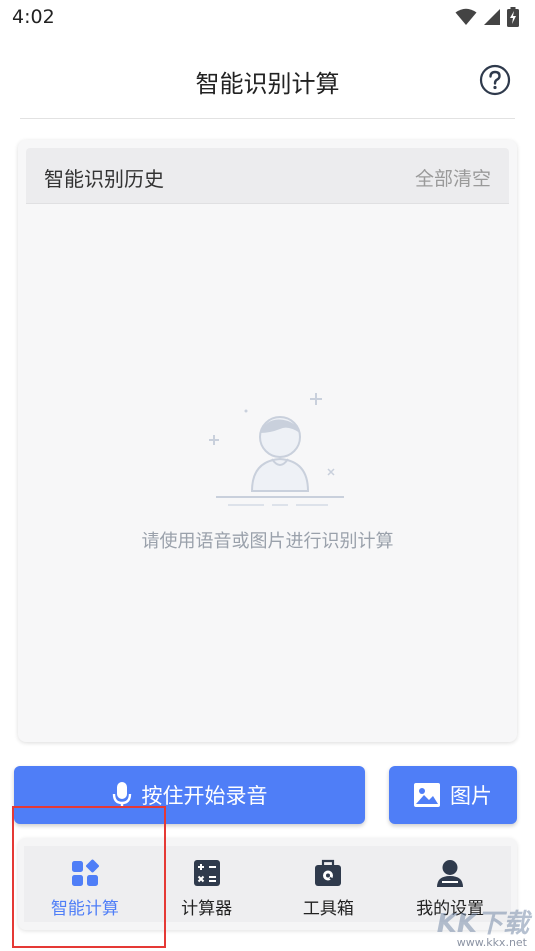  Describe the element at coordinates (466, 16) in the screenshot. I see `wifi-icon` at that location.